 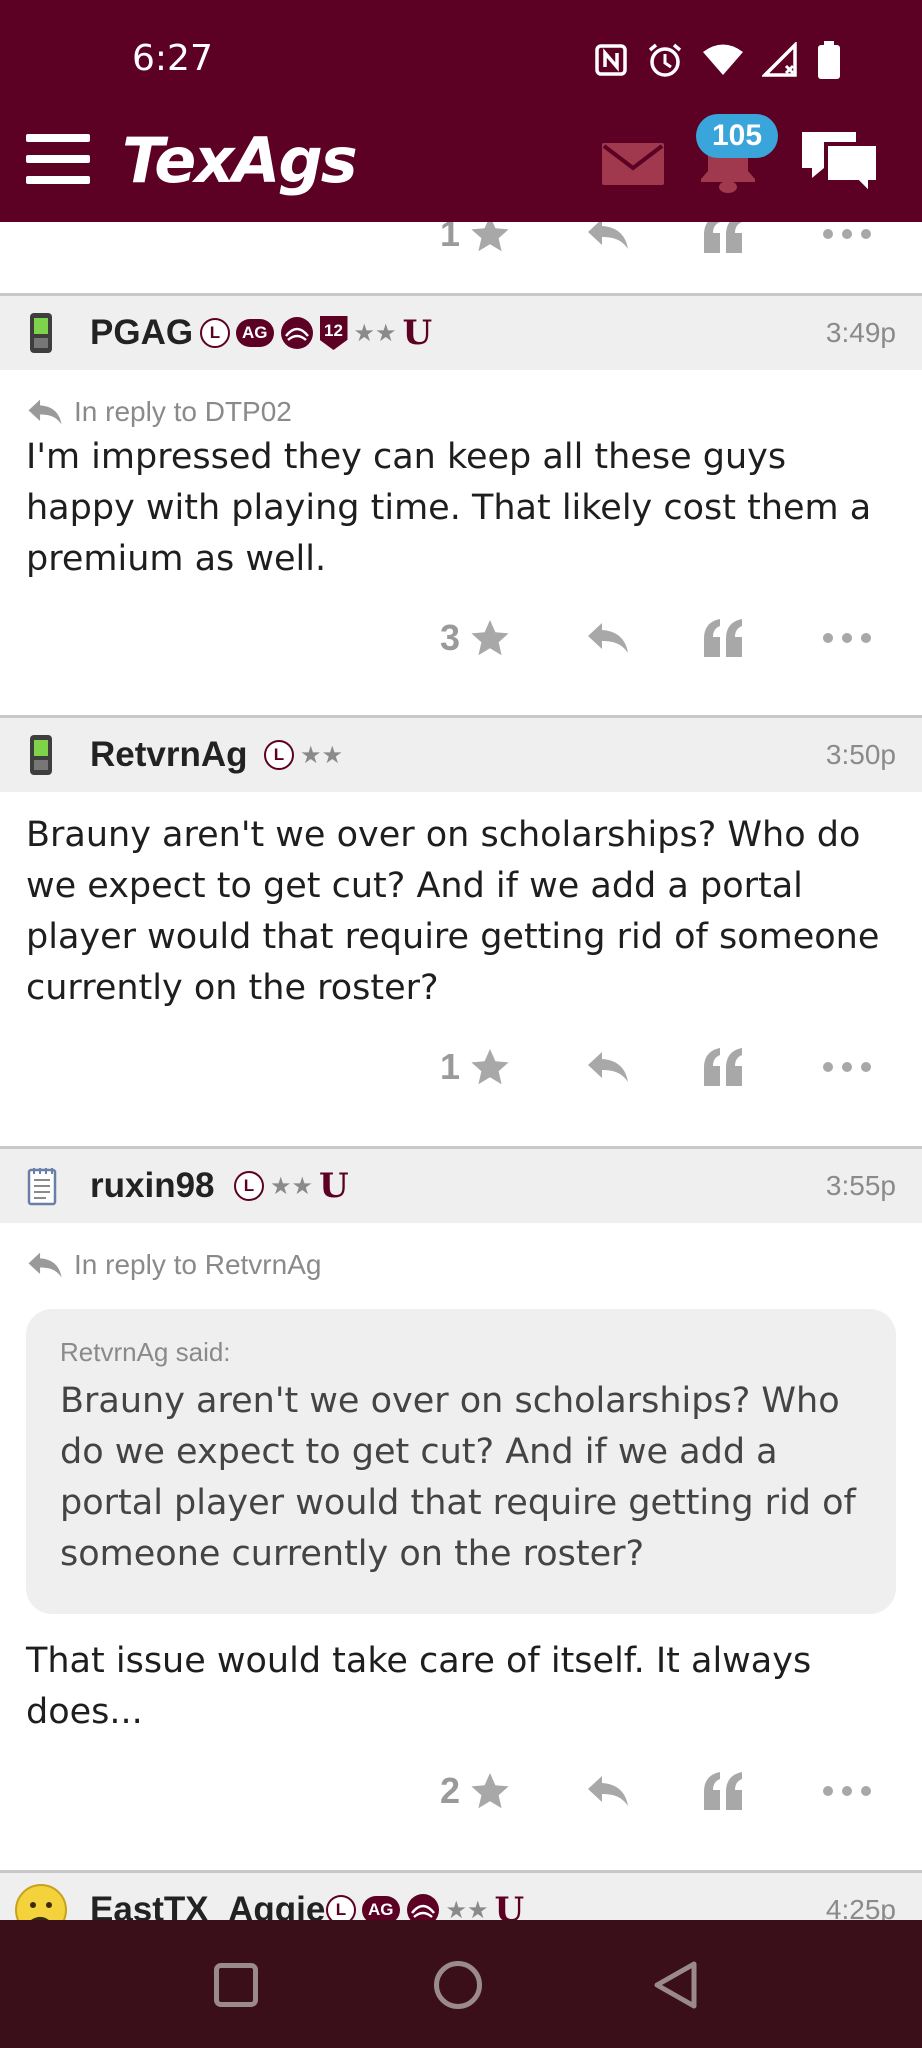 What do you see at coordinates (675, 1985) in the screenshot?
I see `back-button` at bounding box center [675, 1985].